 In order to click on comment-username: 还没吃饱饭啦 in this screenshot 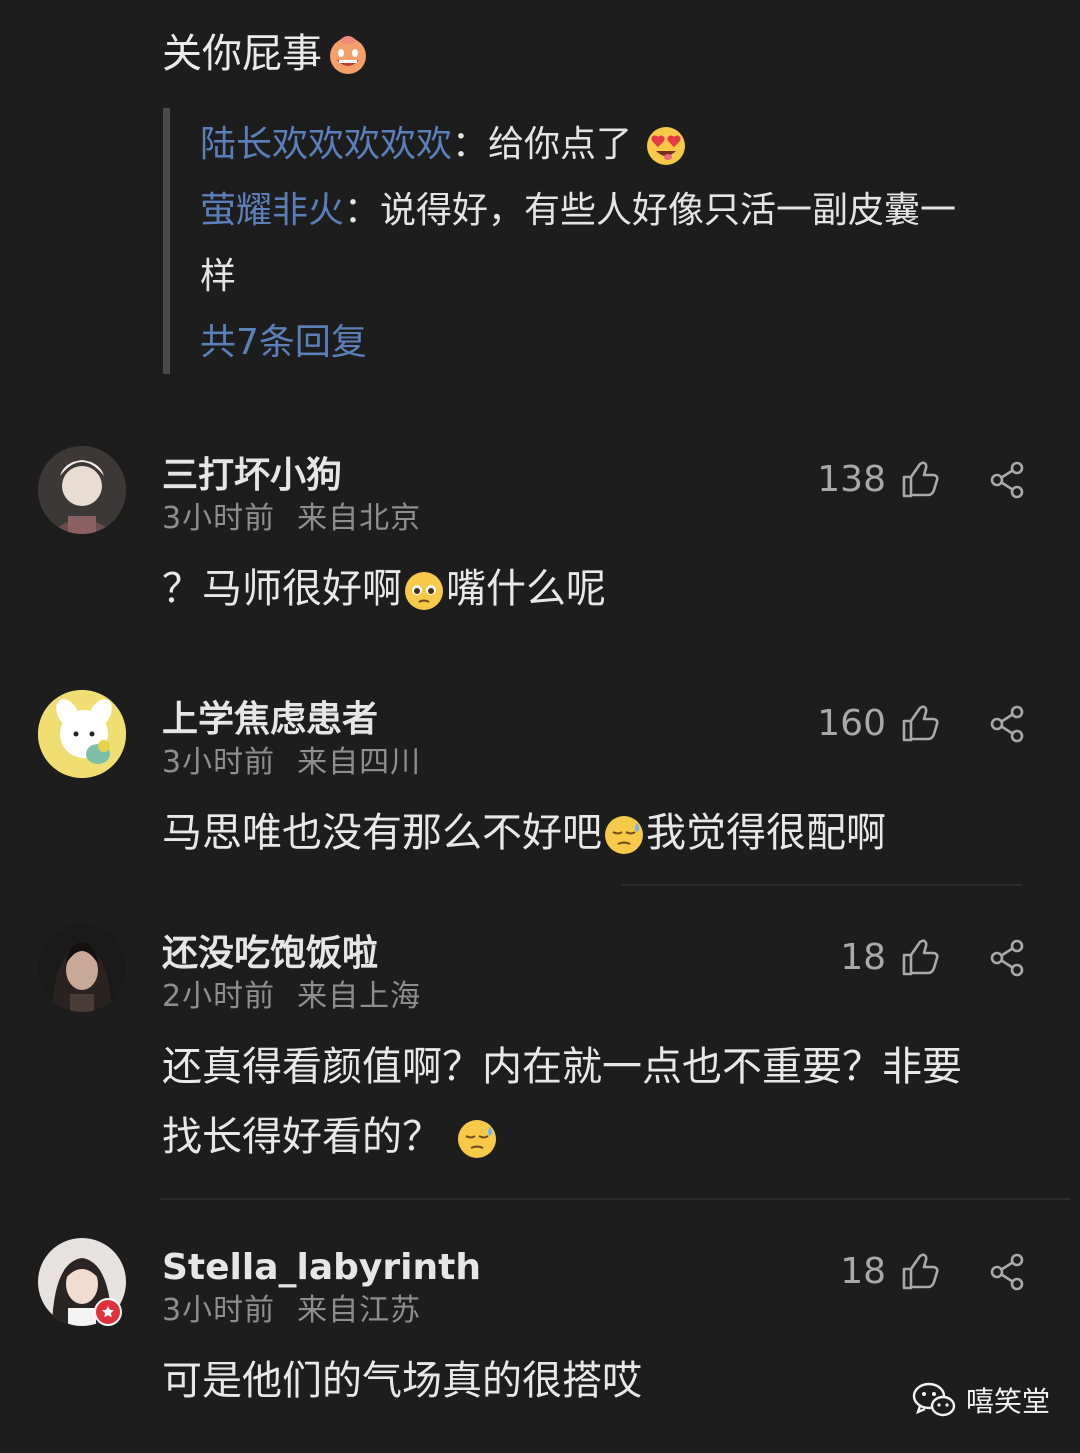, I will do `click(270, 954)`.